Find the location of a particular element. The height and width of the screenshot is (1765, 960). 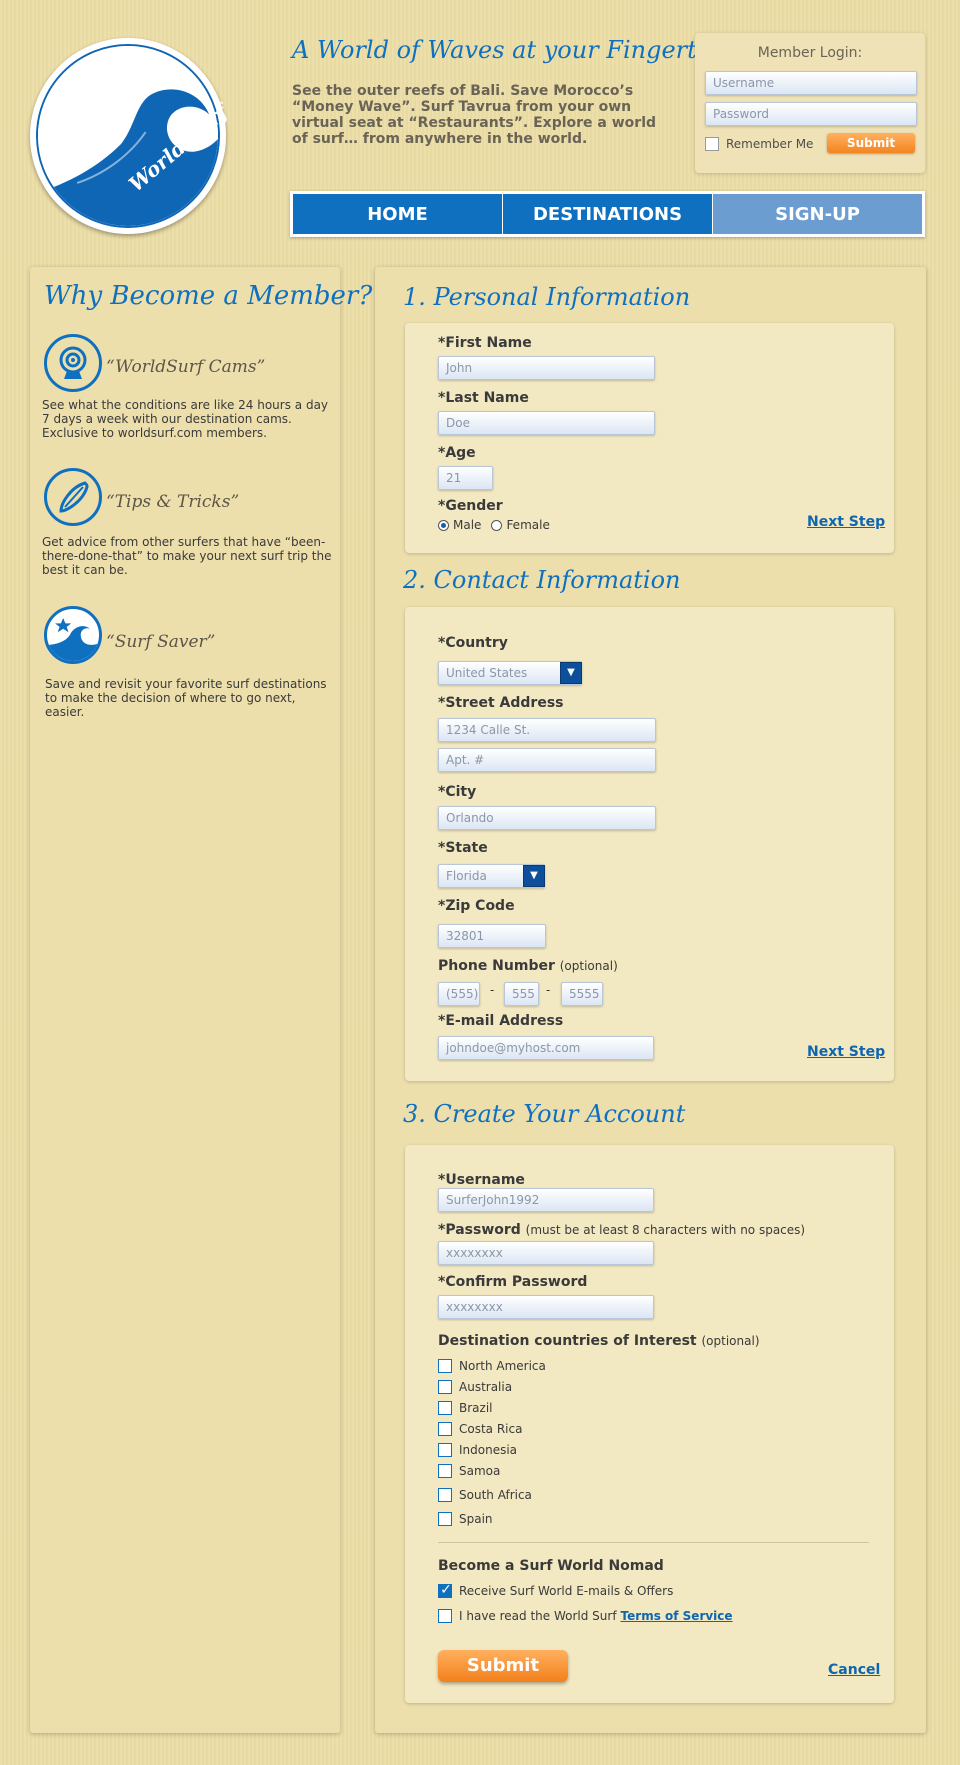

country-option: Costa Rica is located at coordinates (480, 1429).